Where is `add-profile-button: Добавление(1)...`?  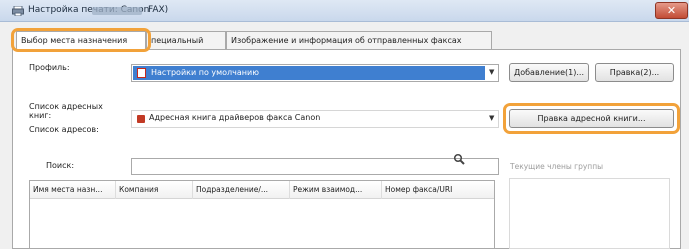 add-profile-button: Добавление(1)... is located at coordinates (549, 72).